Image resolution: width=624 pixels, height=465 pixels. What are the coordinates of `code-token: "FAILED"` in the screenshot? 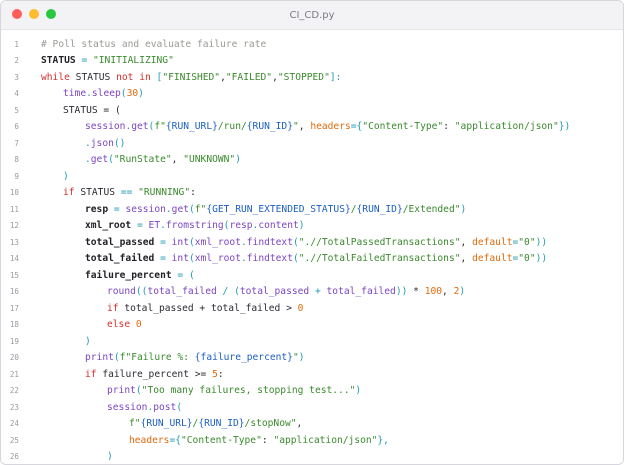 It's located at (249, 77).